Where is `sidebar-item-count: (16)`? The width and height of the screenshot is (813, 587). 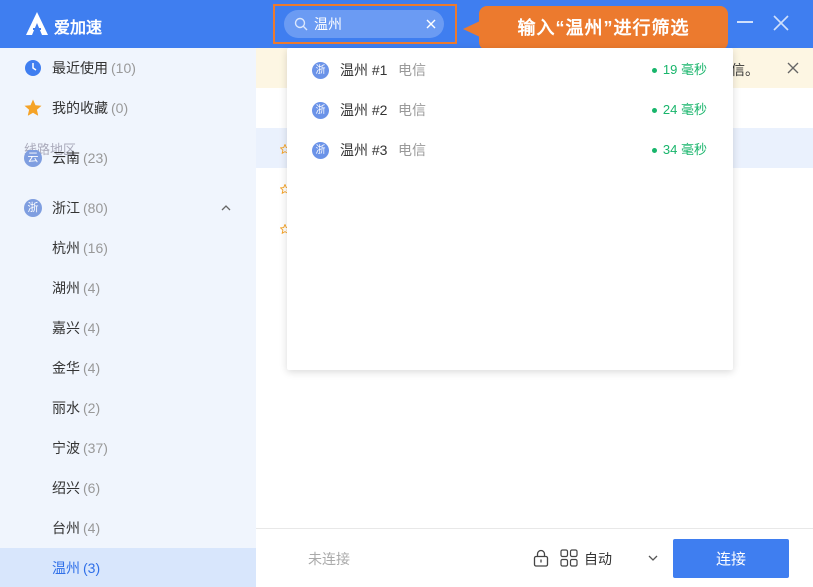 sidebar-item-count: (16) is located at coordinates (95, 248).